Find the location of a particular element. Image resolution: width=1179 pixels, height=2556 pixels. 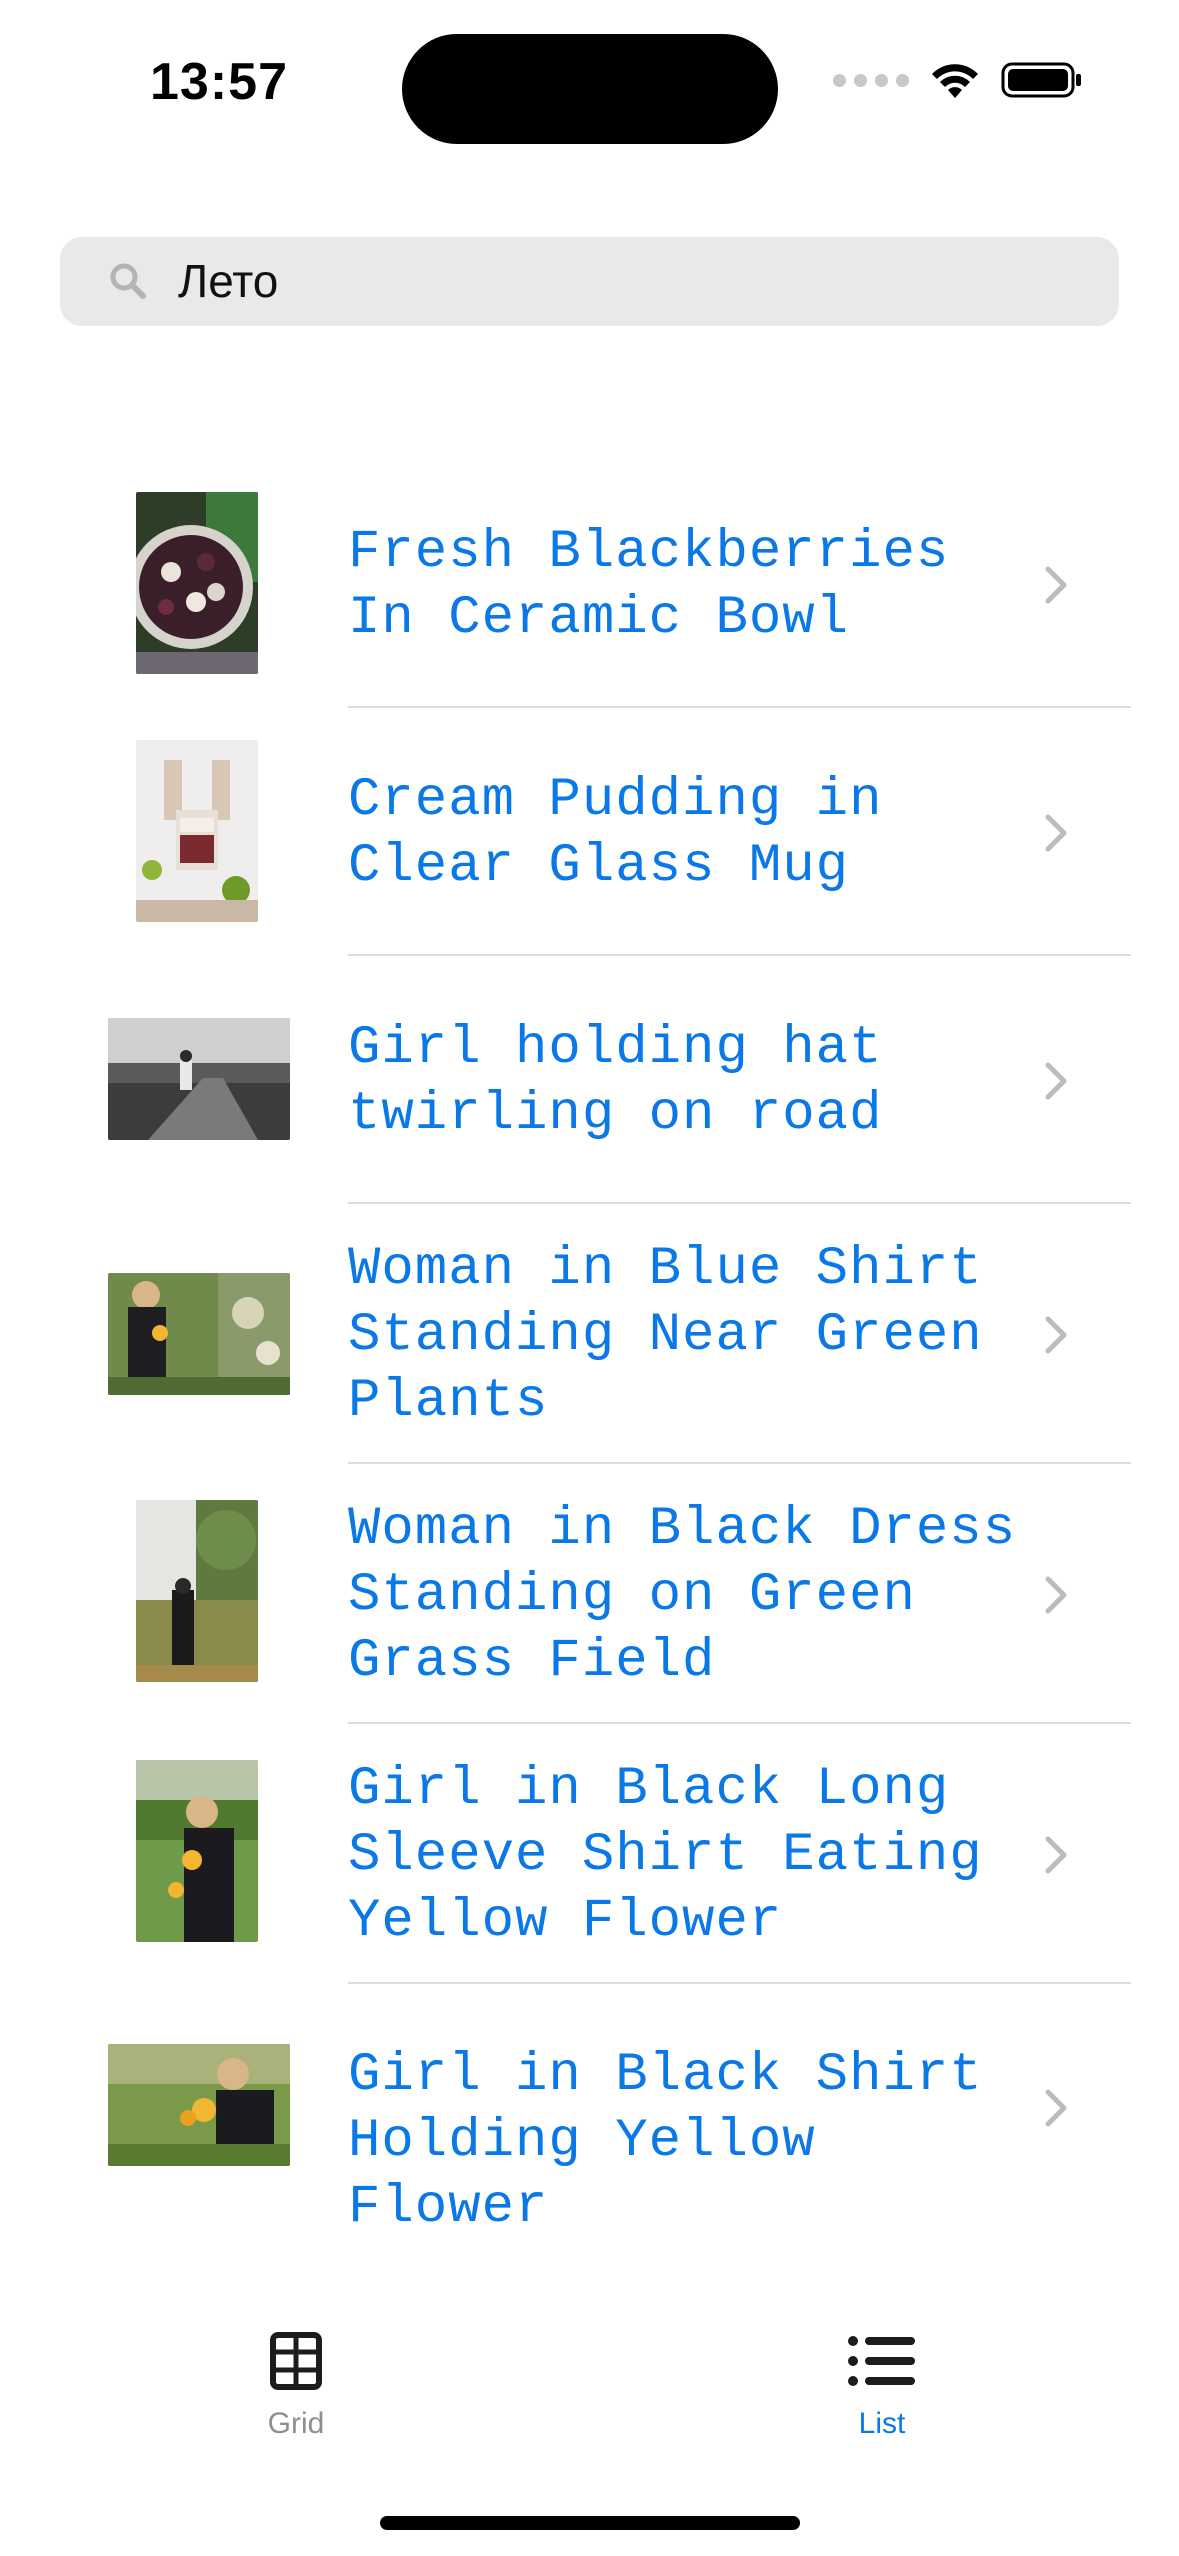

status-time: 13:57 is located at coordinates (219, 82).